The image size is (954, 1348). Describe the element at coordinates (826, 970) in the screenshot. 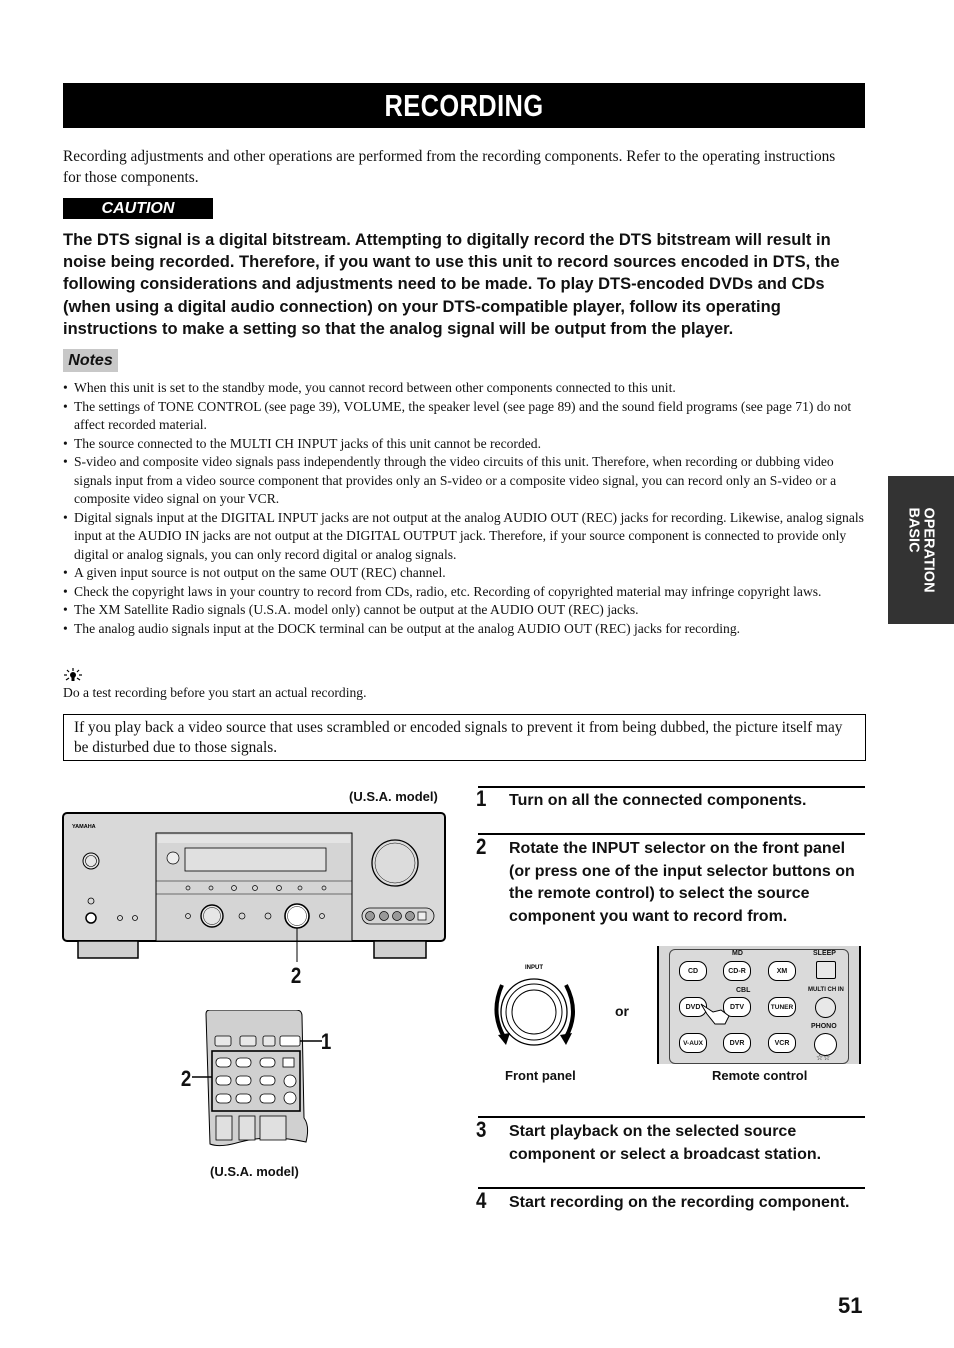

I see `remote-button-sleep` at that location.